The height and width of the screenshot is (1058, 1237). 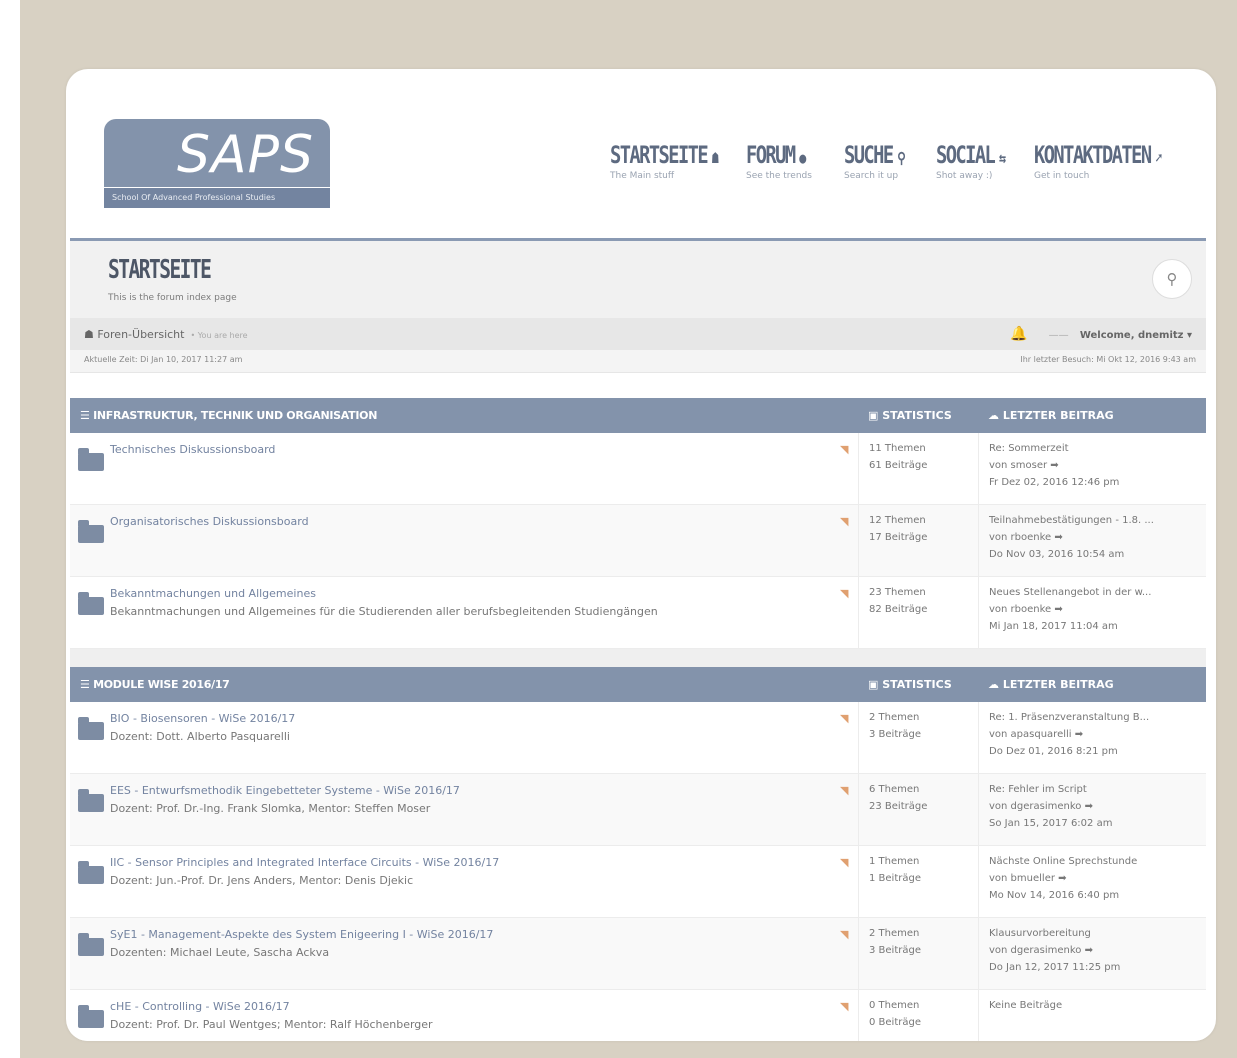 I want to click on forum-name-link: Technisches Diskussionsboard, so click(x=192, y=449).